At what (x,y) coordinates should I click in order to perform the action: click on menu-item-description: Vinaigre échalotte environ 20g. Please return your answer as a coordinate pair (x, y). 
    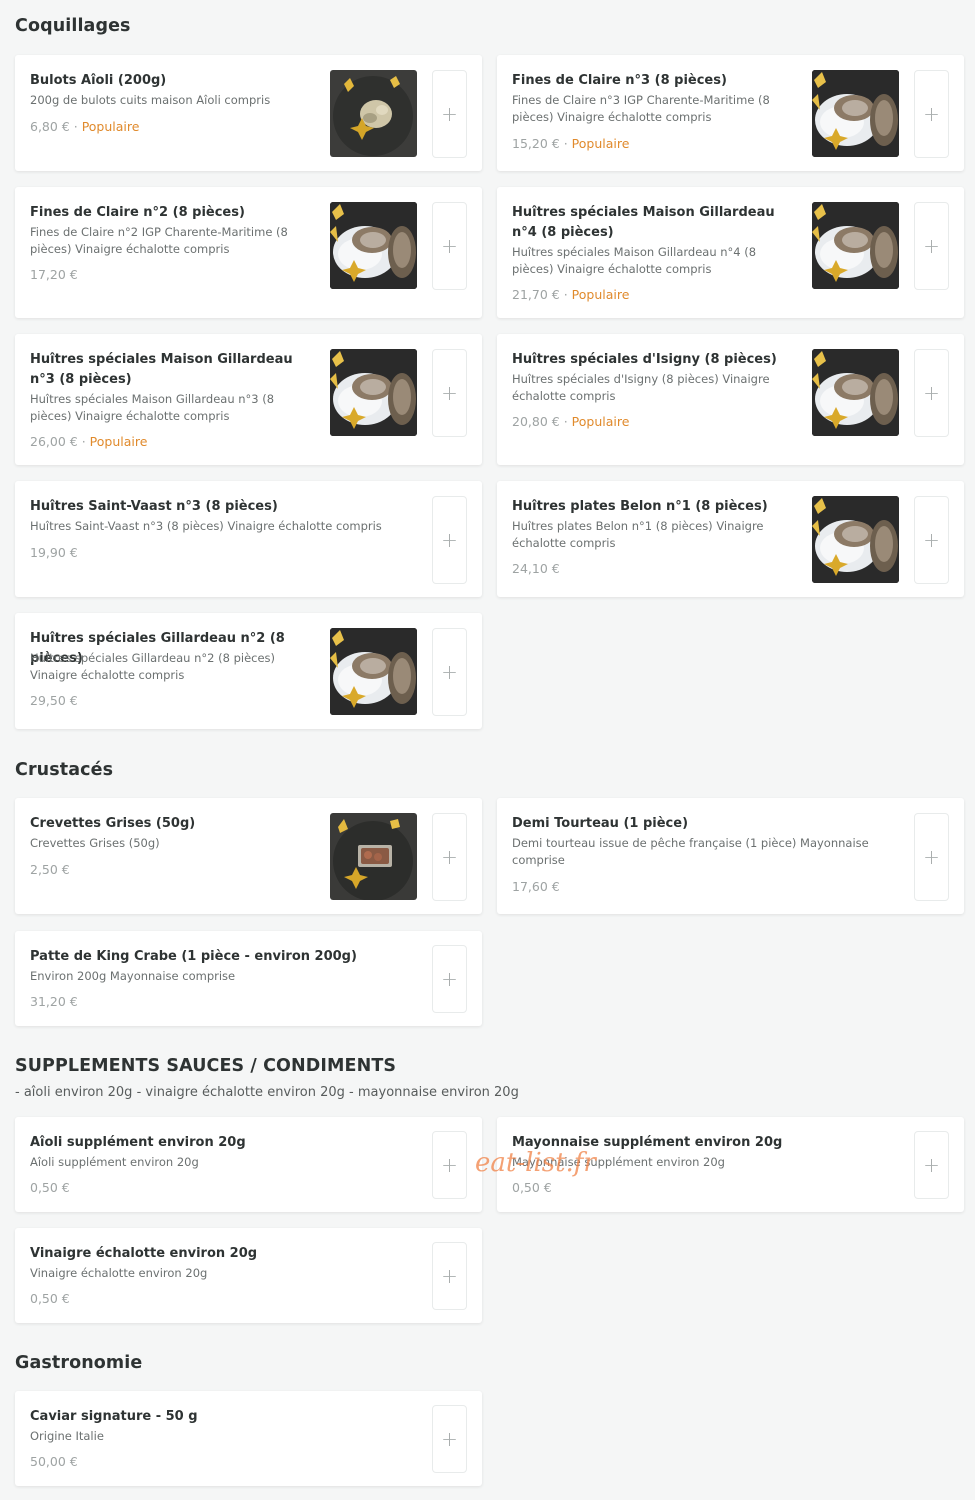
    Looking at the image, I should click on (119, 1273).